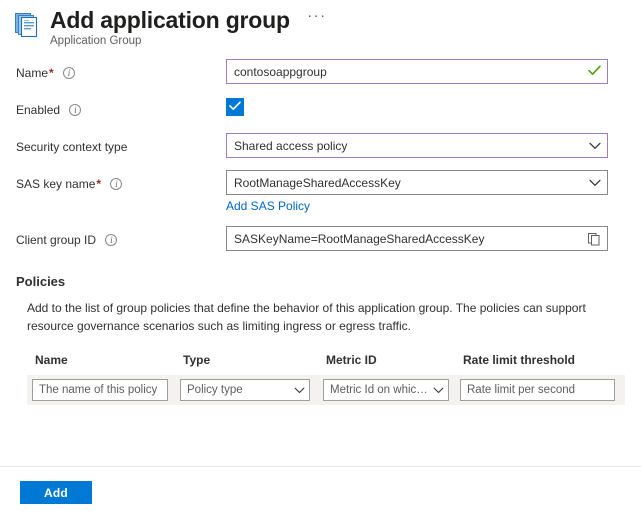 Image resolution: width=641 pixels, height=518 pixels. What do you see at coordinates (317, 182) in the screenshot?
I see `sas-key-name-value: RootManageSharedAccessKey` at bounding box center [317, 182].